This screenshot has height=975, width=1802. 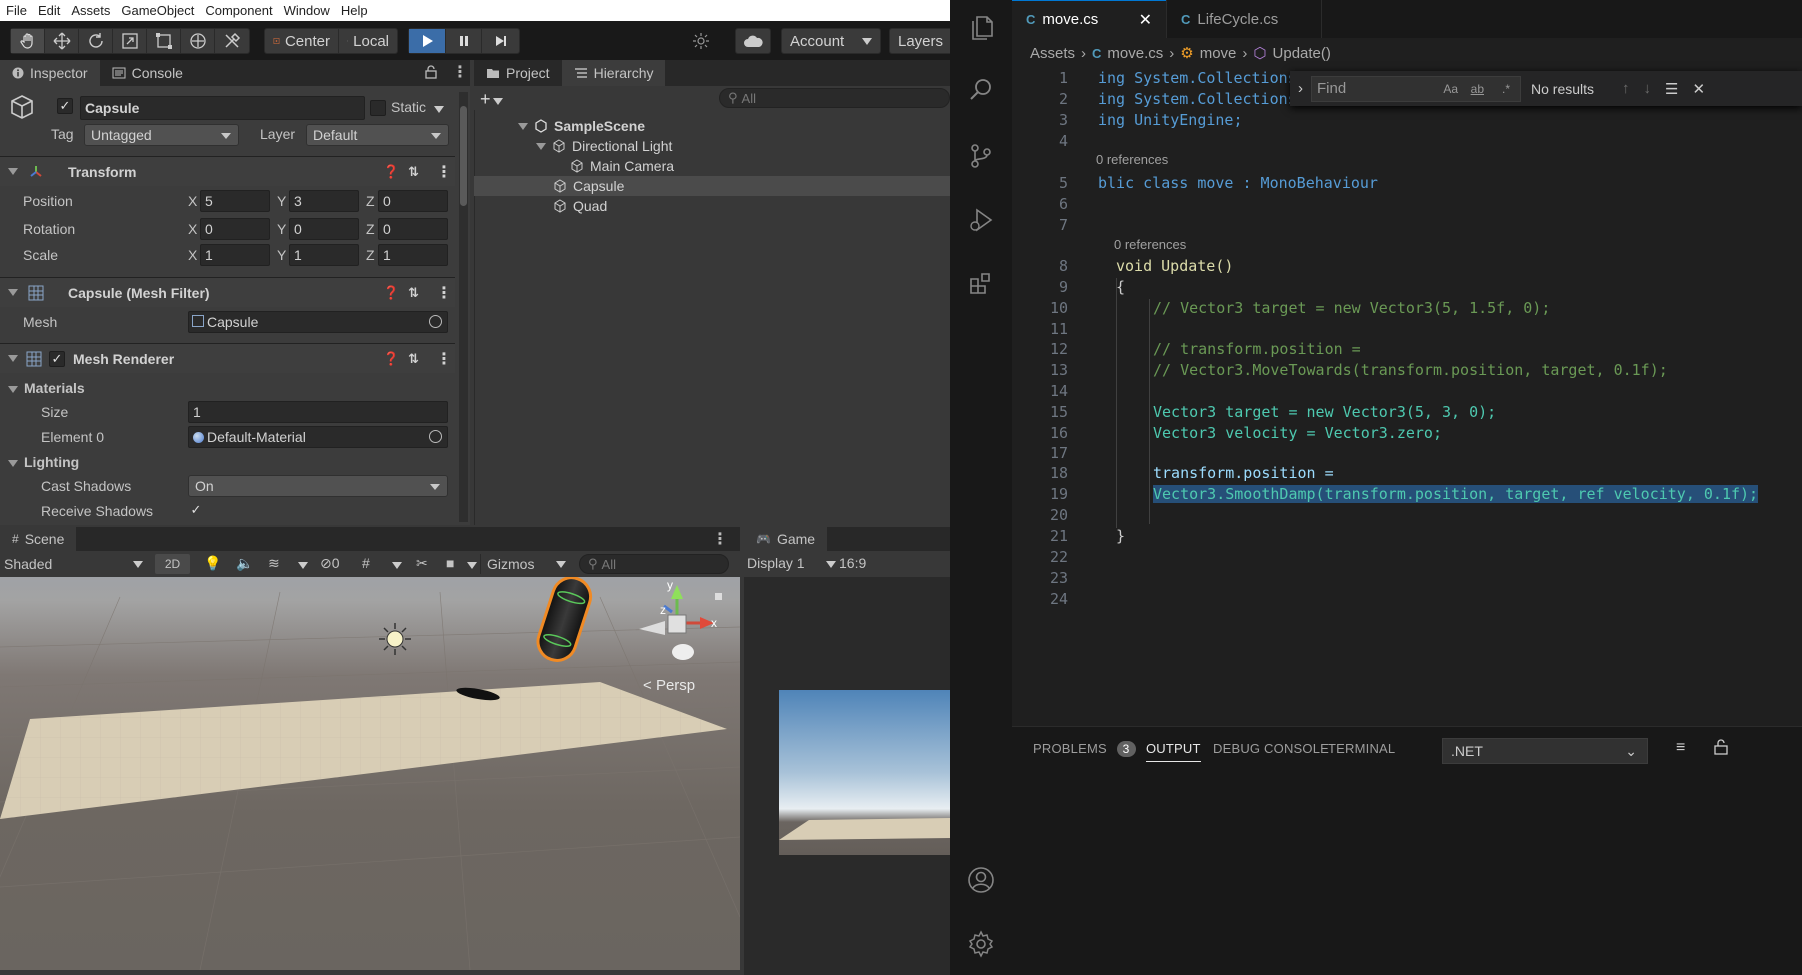 I want to click on layers-dropdown: Layers, so click(x=923, y=41).